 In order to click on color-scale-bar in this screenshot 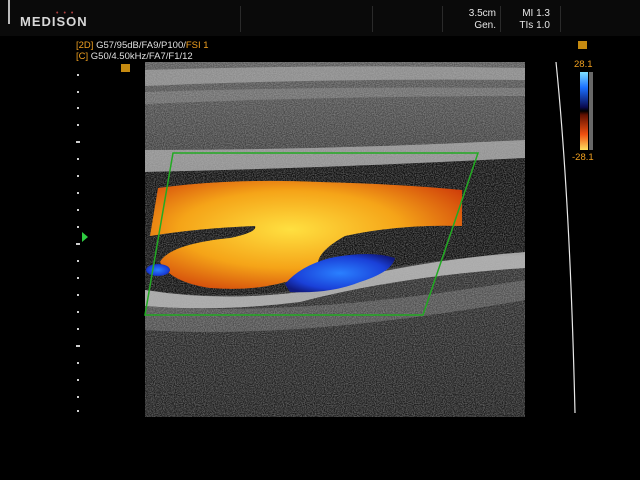, I will do `click(584, 111)`.